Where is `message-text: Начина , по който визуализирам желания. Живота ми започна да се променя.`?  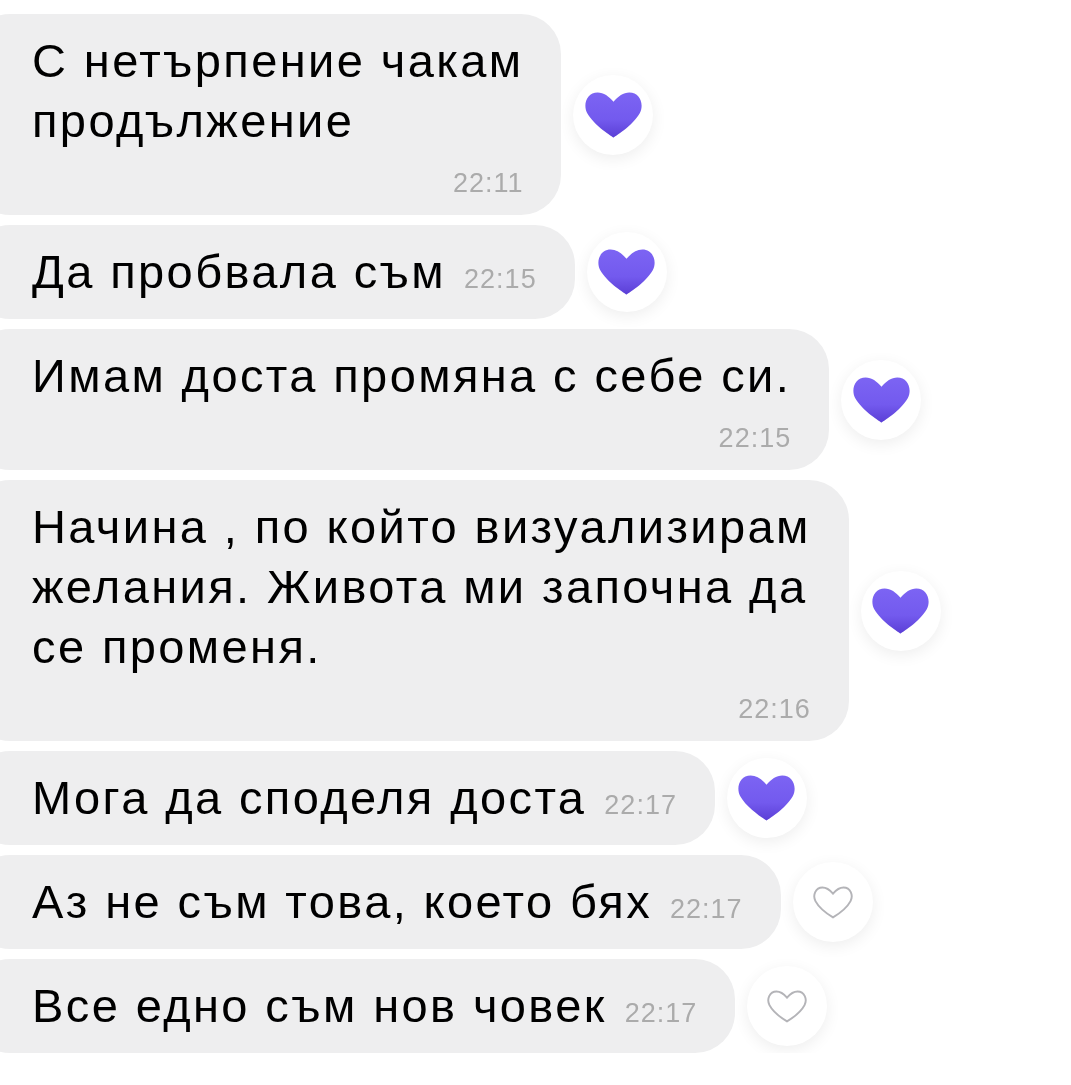
message-text: Начина , по който визуализирам желания. Живота ми започна да се променя. is located at coordinates (421, 587).